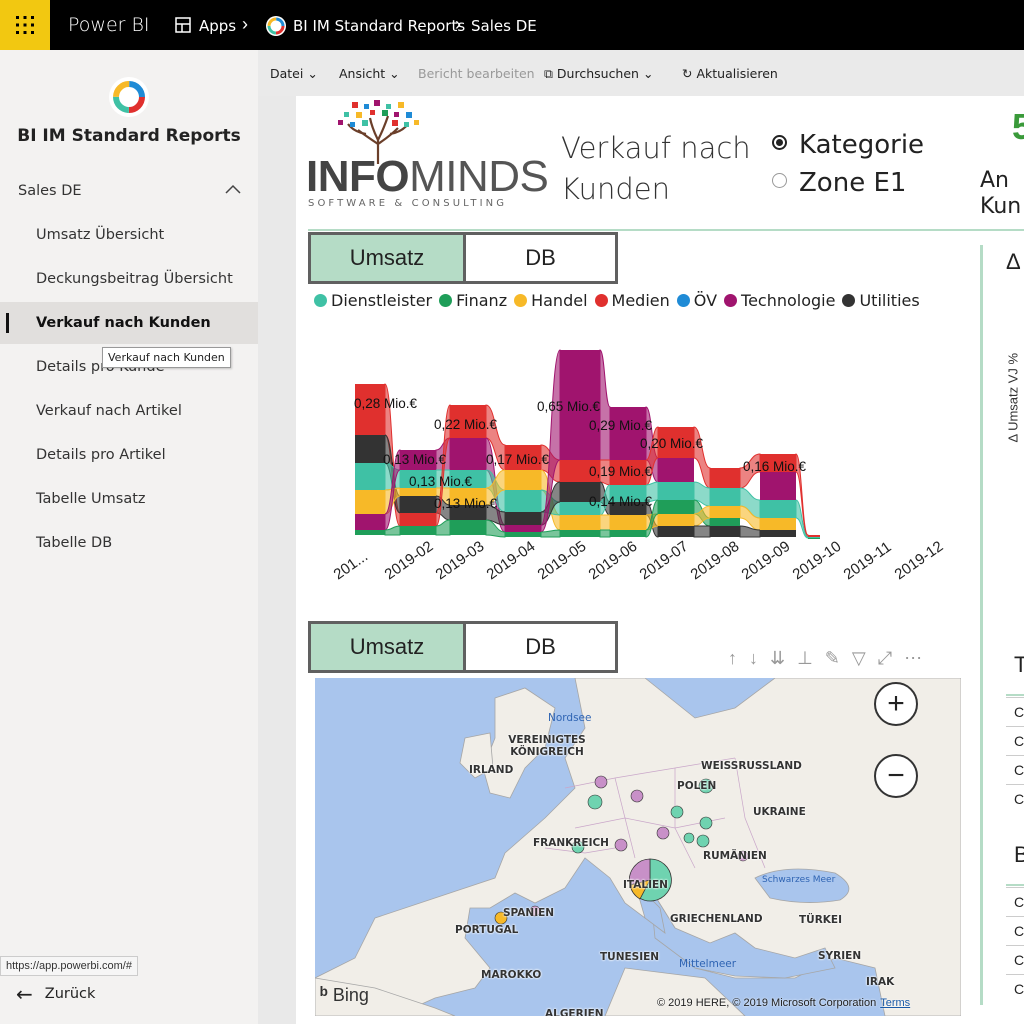 This screenshot has height=1024, width=1024. What do you see at coordinates (839, 183) in the screenshot?
I see `radio-zone-e1: Zone E1` at bounding box center [839, 183].